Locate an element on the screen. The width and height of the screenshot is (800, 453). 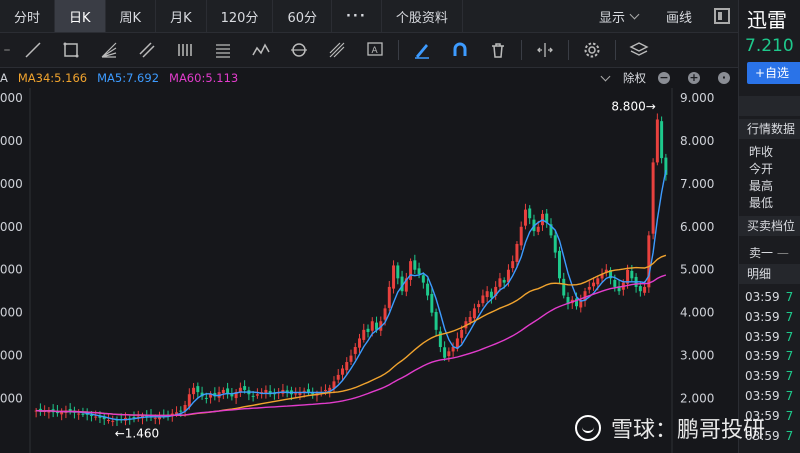
plus-icon: + is located at coordinates (694, 78).